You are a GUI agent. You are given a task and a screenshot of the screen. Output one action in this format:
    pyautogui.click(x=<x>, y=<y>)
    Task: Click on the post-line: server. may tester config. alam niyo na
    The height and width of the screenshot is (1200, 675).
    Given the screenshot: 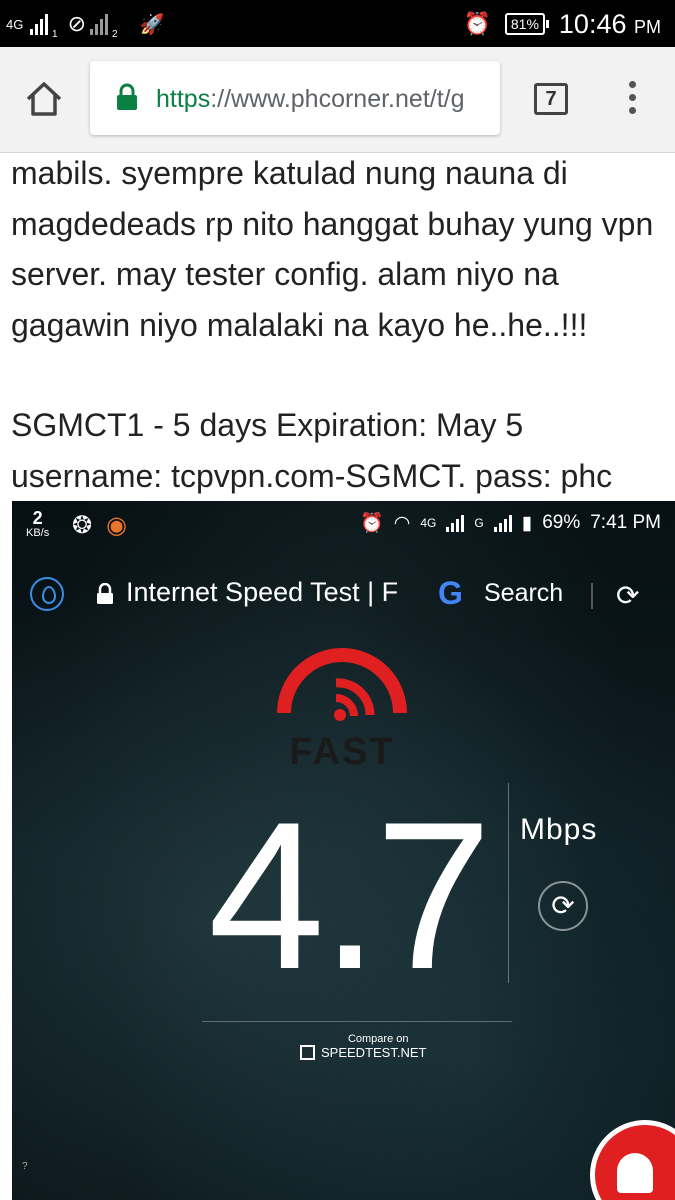 What is the action you would take?
    pyautogui.click(x=285, y=274)
    